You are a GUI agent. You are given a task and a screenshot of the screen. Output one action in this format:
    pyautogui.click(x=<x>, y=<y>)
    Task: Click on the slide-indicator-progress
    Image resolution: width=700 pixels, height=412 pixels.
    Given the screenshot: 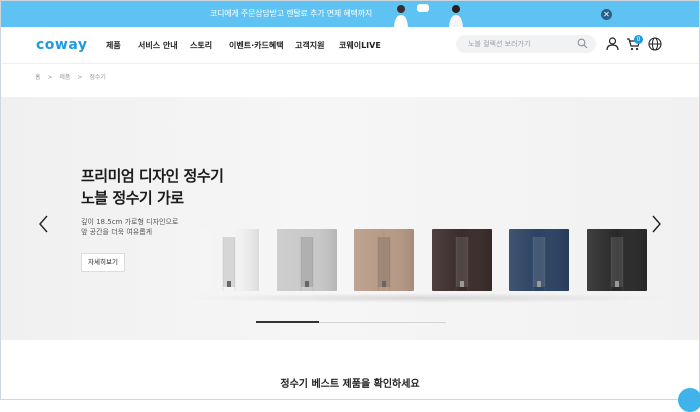 What is the action you would take?
    pyautogui.click(x=287, y=322)
    